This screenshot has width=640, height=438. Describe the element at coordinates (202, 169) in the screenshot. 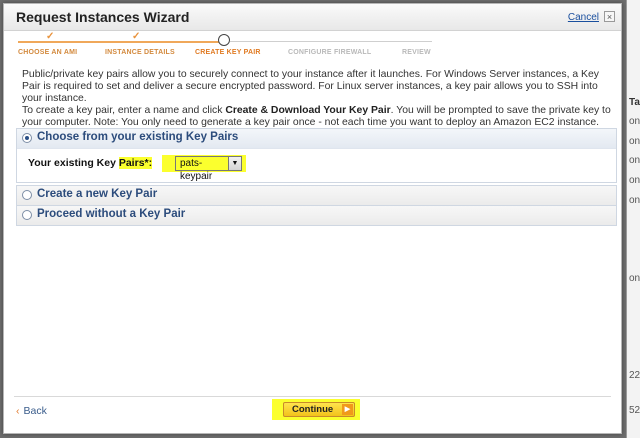

I see `key-pair-selected-value: pats-keypair` at that location.